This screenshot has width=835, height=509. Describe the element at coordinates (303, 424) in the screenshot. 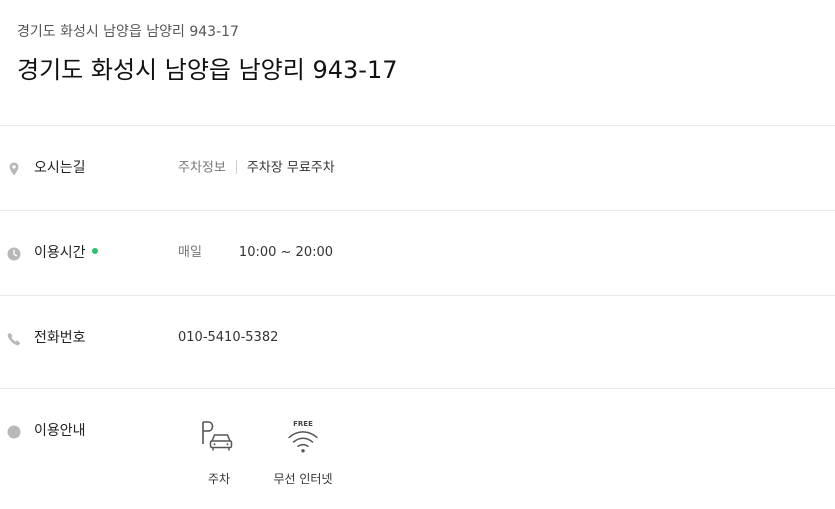

I see `wifi-free-badge: FREE` at that location.